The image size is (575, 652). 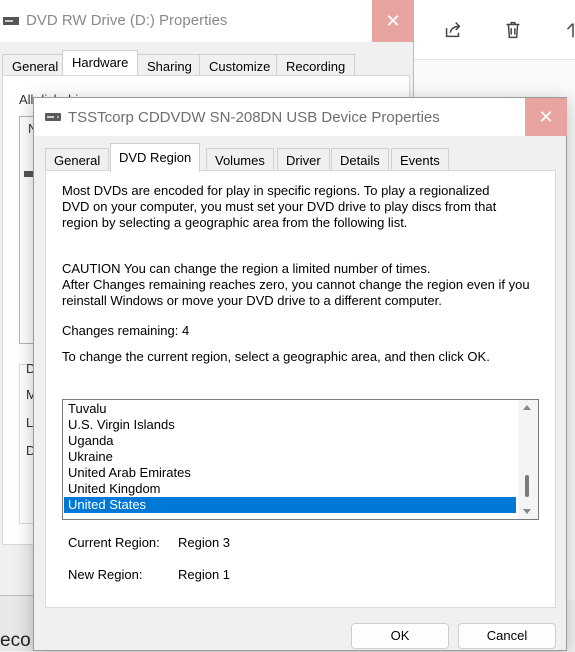 What do you see at coordinates (303, 159) in the screenshot?
I see `tab-driver: Driver` at bounding box center [303, 159].